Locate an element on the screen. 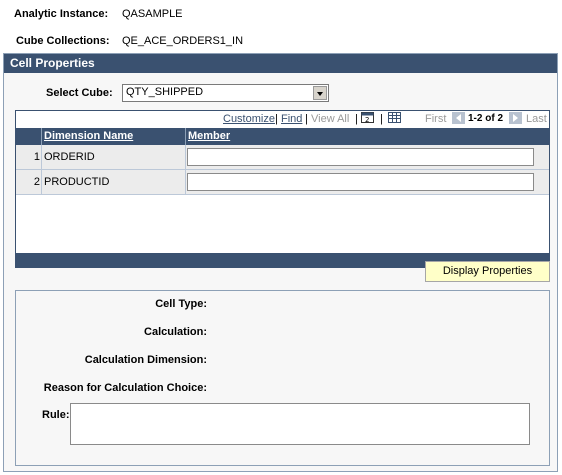  first-link: First is located at coordinates (435, 119).